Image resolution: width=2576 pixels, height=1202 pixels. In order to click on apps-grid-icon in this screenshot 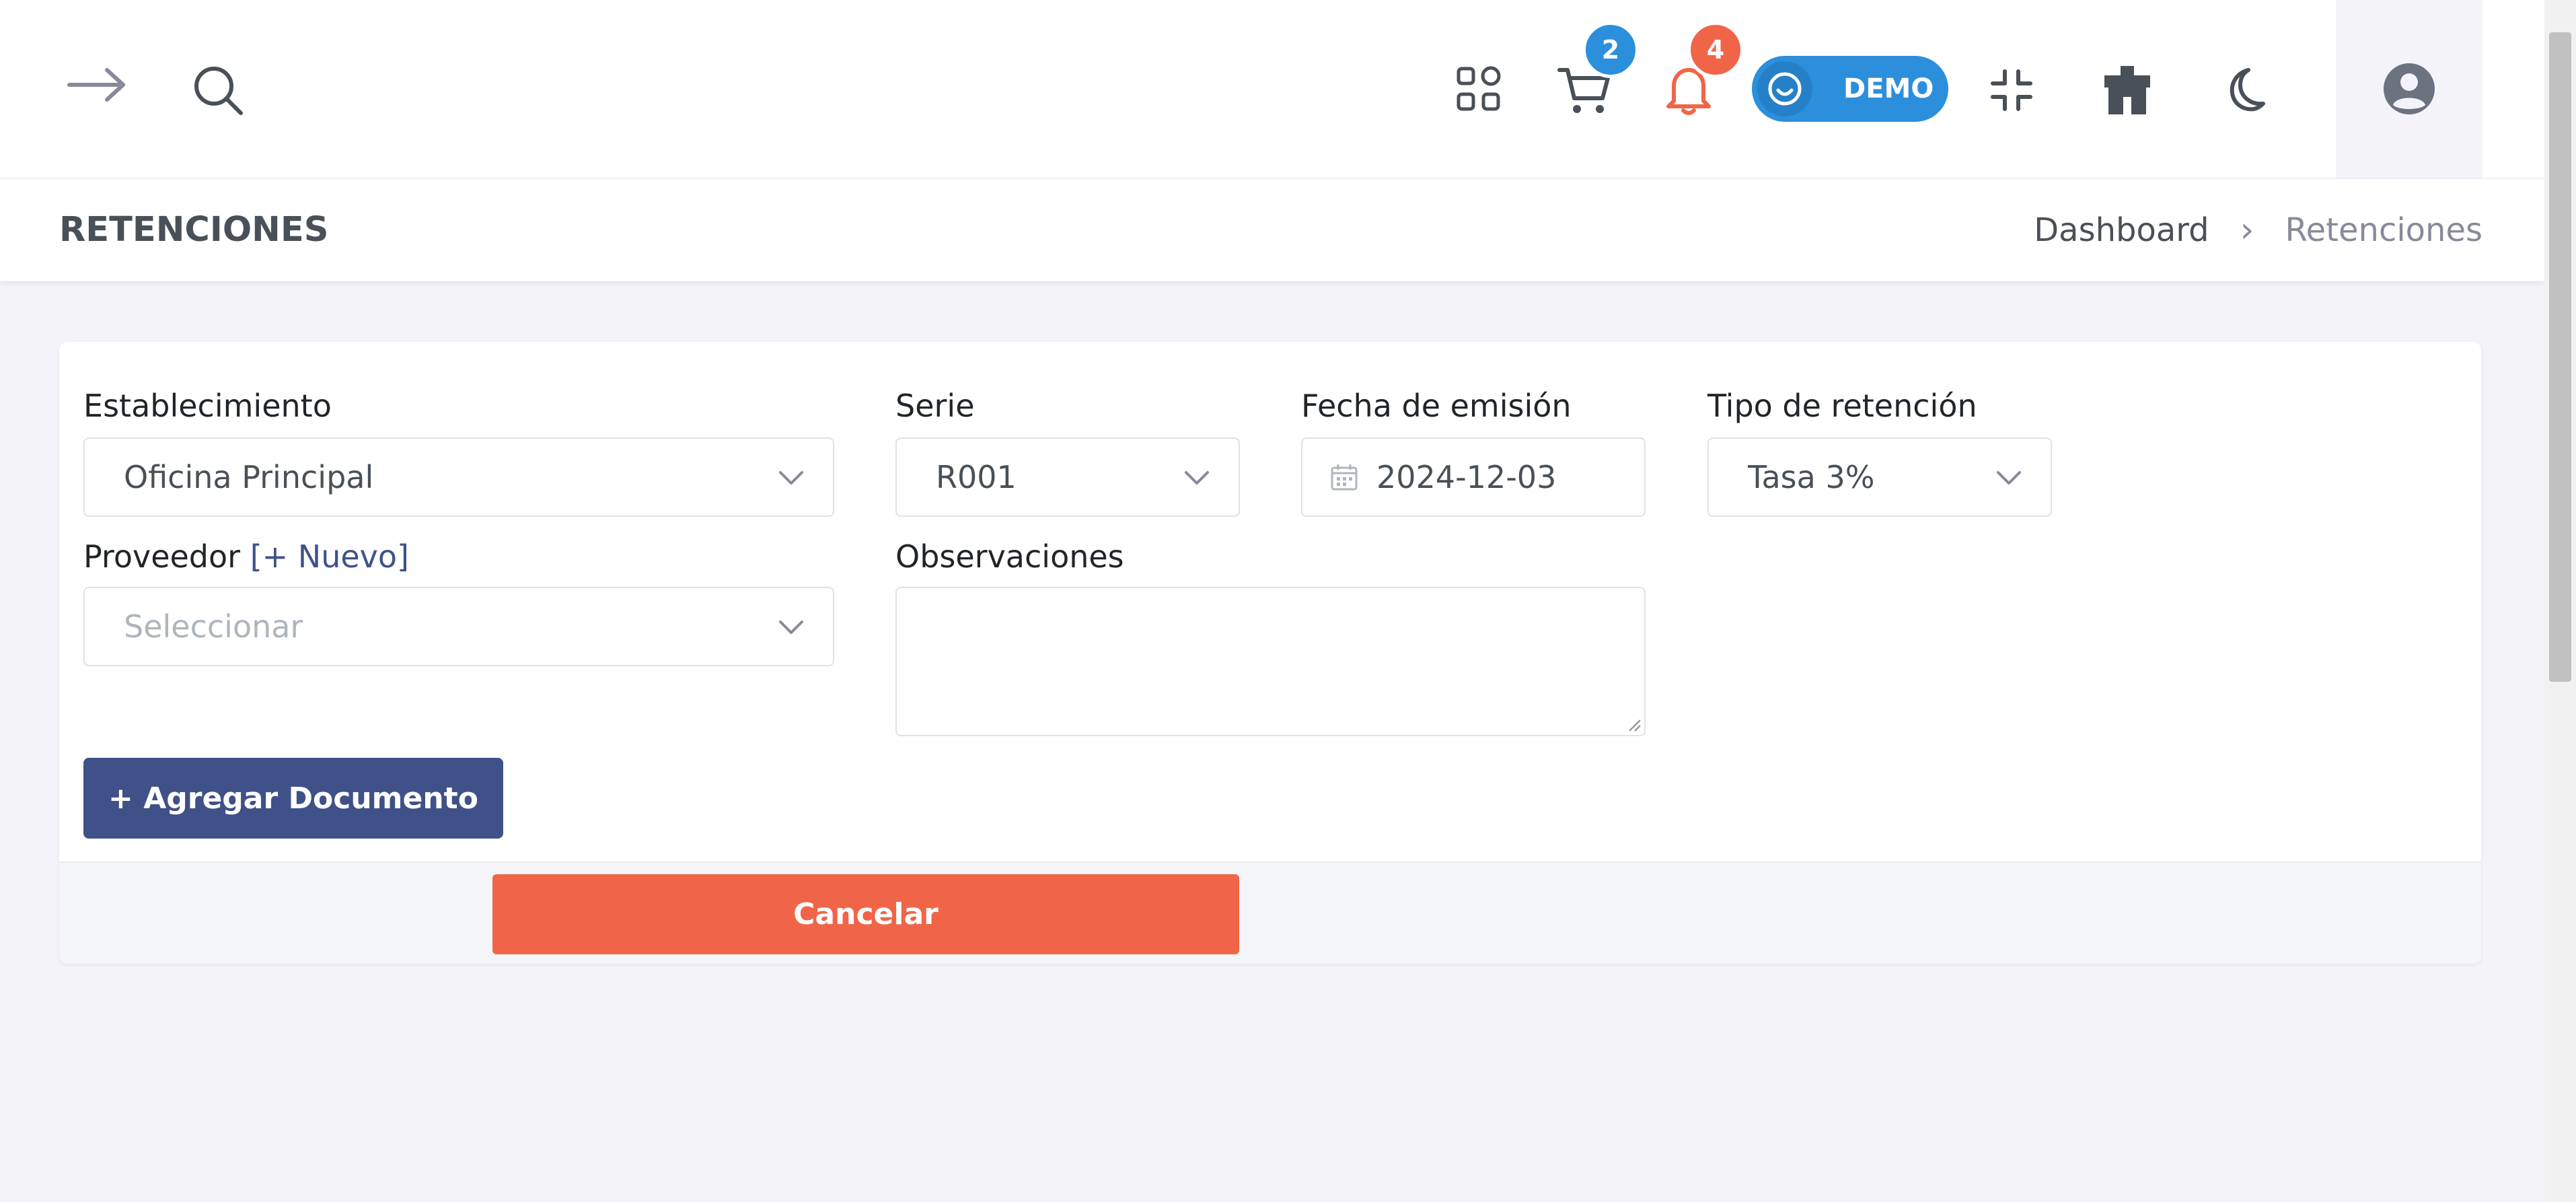, I will do `click(1479, 88)`.